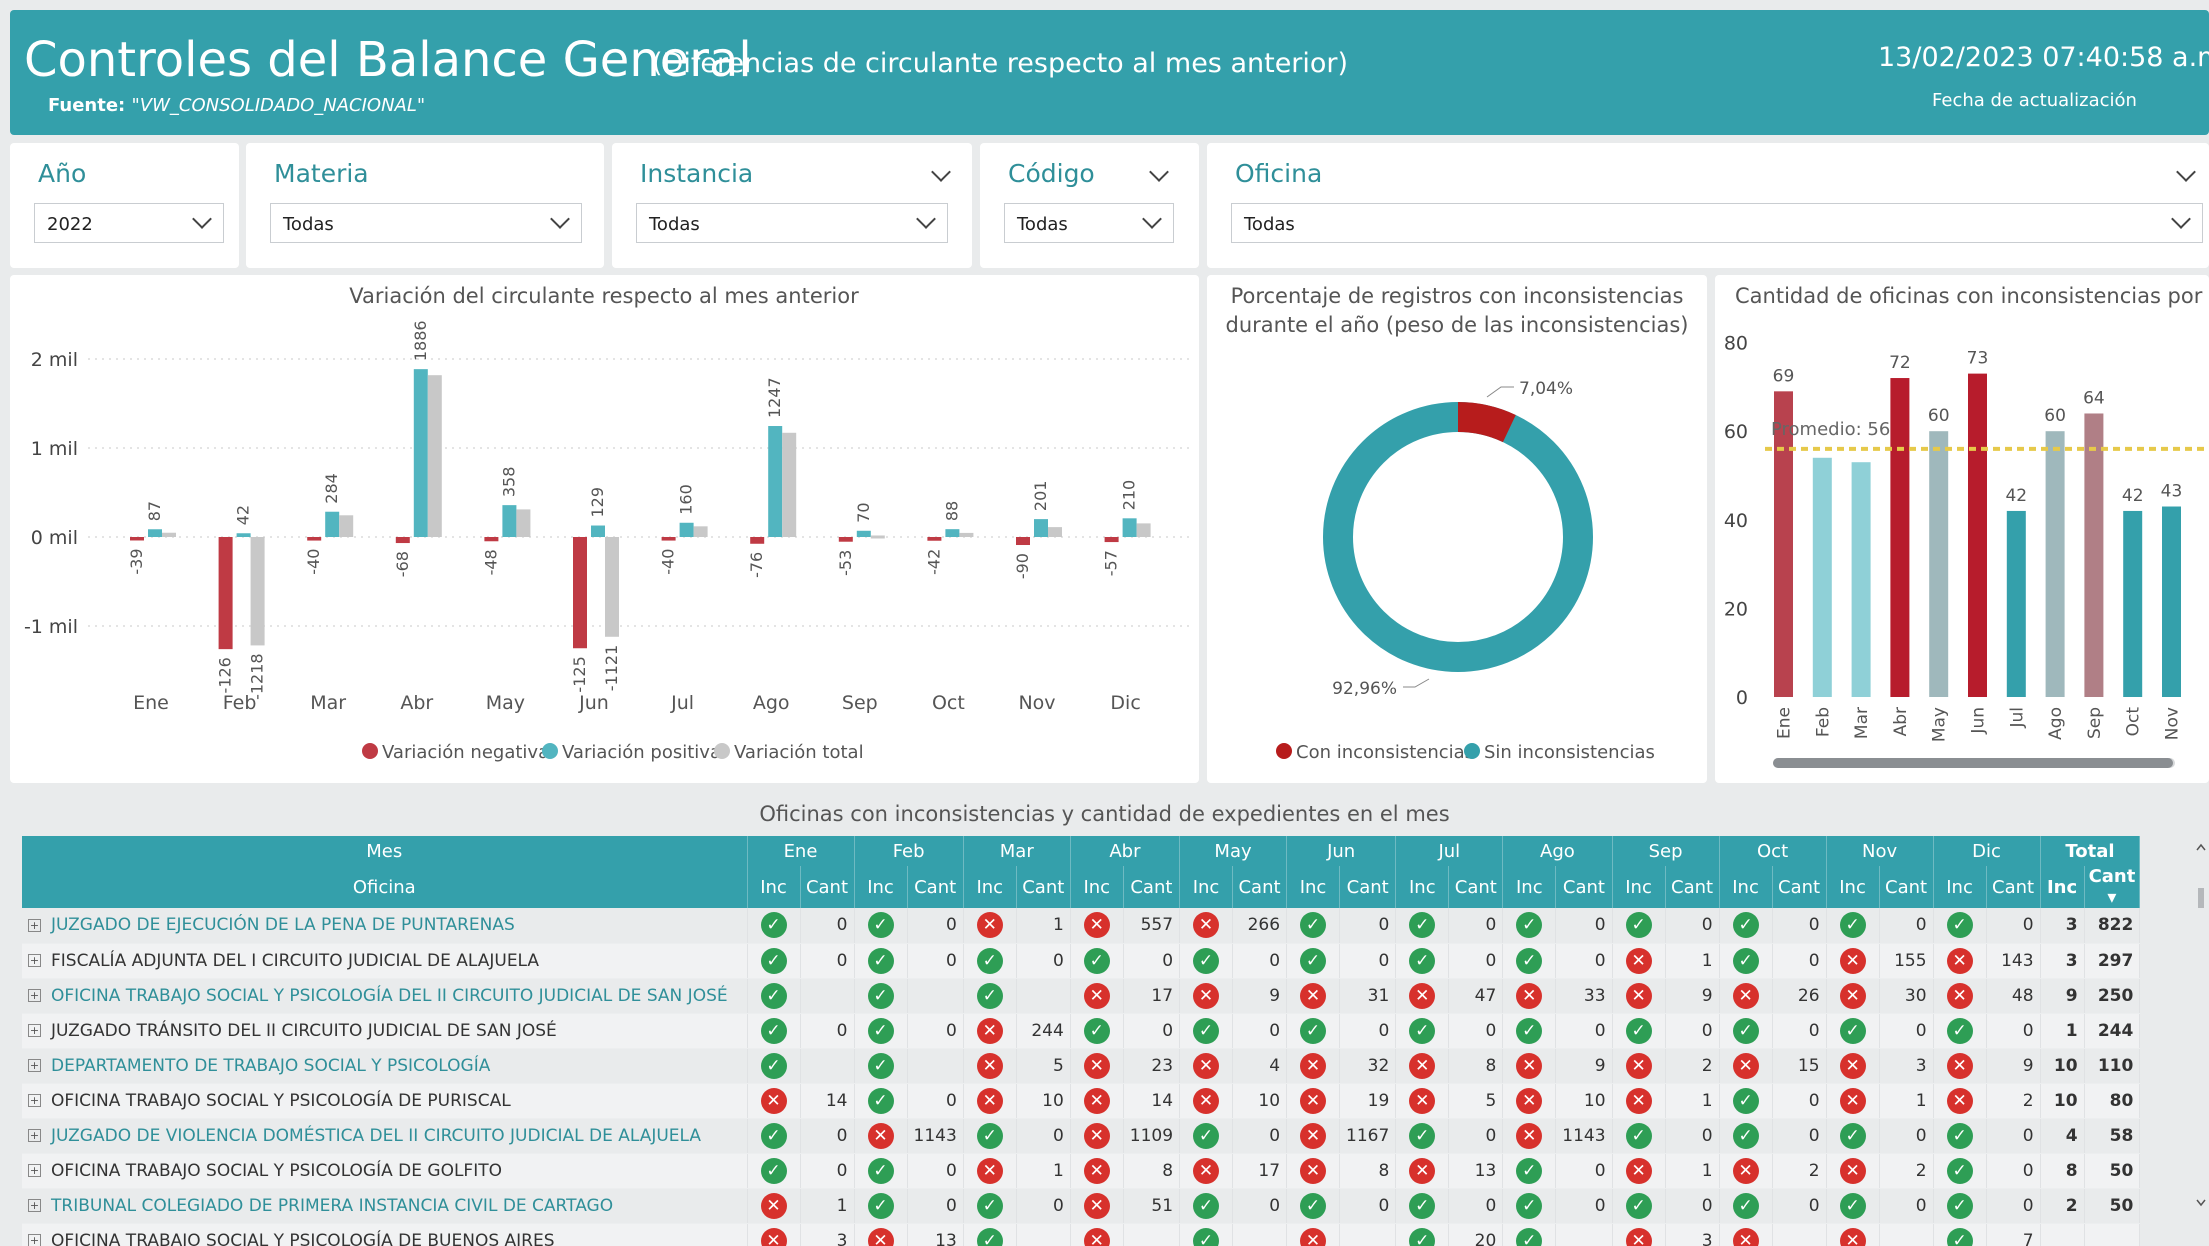 The width and height of the screenshot is (2209, 1246). I want to click on x-tick-label: Jun, so click(1979, 721).